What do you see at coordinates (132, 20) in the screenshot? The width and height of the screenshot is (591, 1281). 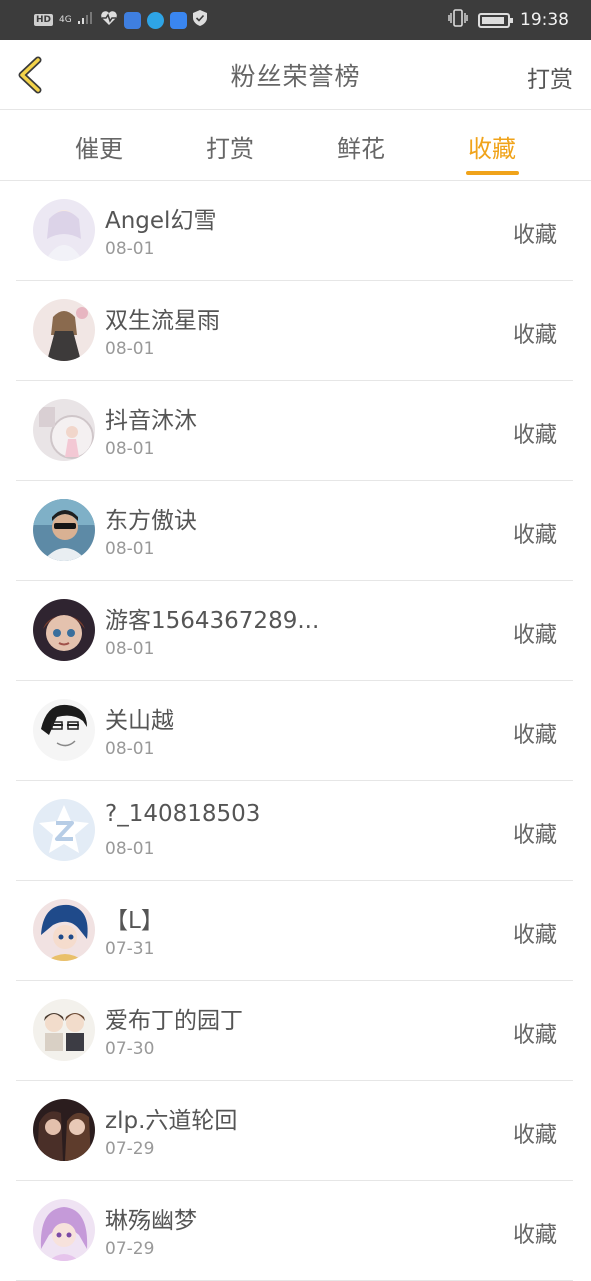 I see `app-icon-blue-wave` at bounding box center [132, 20].